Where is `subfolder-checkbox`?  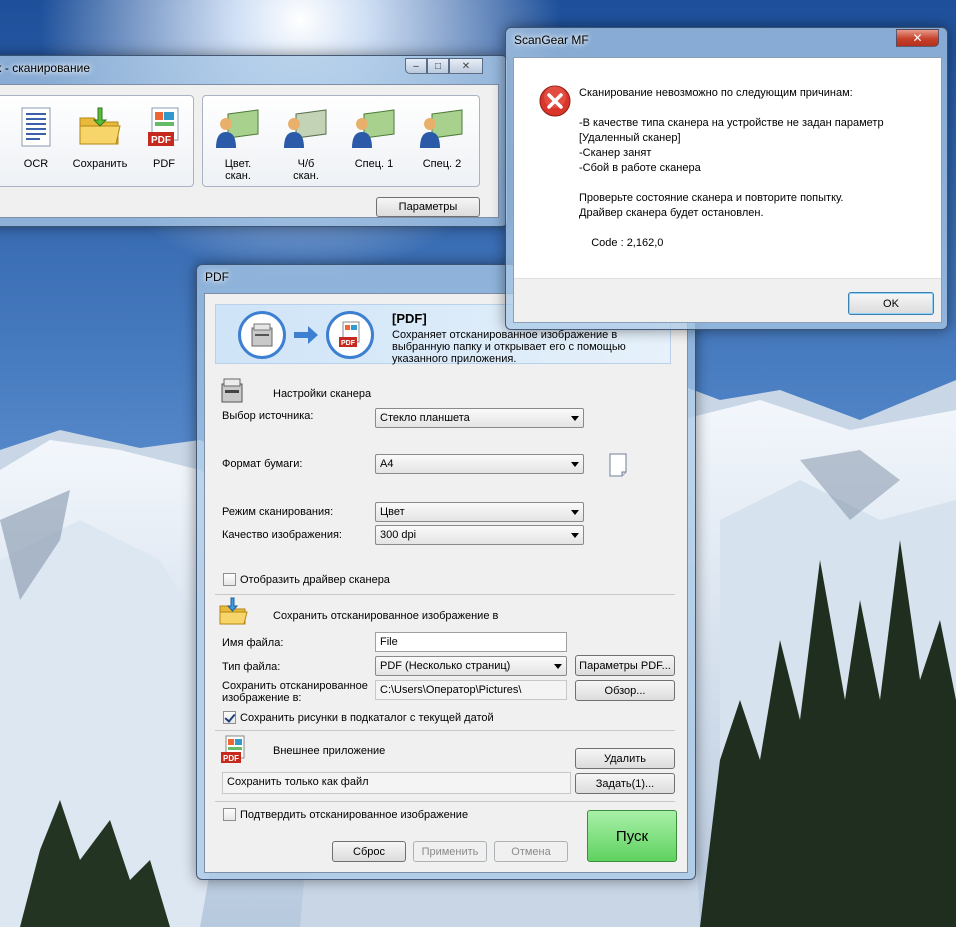 subfolder-checkbox is located at coordinates (229, 717).